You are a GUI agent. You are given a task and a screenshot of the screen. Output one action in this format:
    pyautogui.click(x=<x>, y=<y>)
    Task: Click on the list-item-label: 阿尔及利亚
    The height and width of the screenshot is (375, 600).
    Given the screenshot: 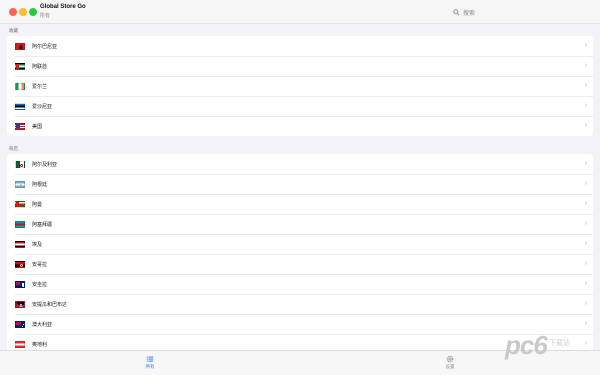 What is the action you would take?
    pyautogui.click(x=45, y=164)
    